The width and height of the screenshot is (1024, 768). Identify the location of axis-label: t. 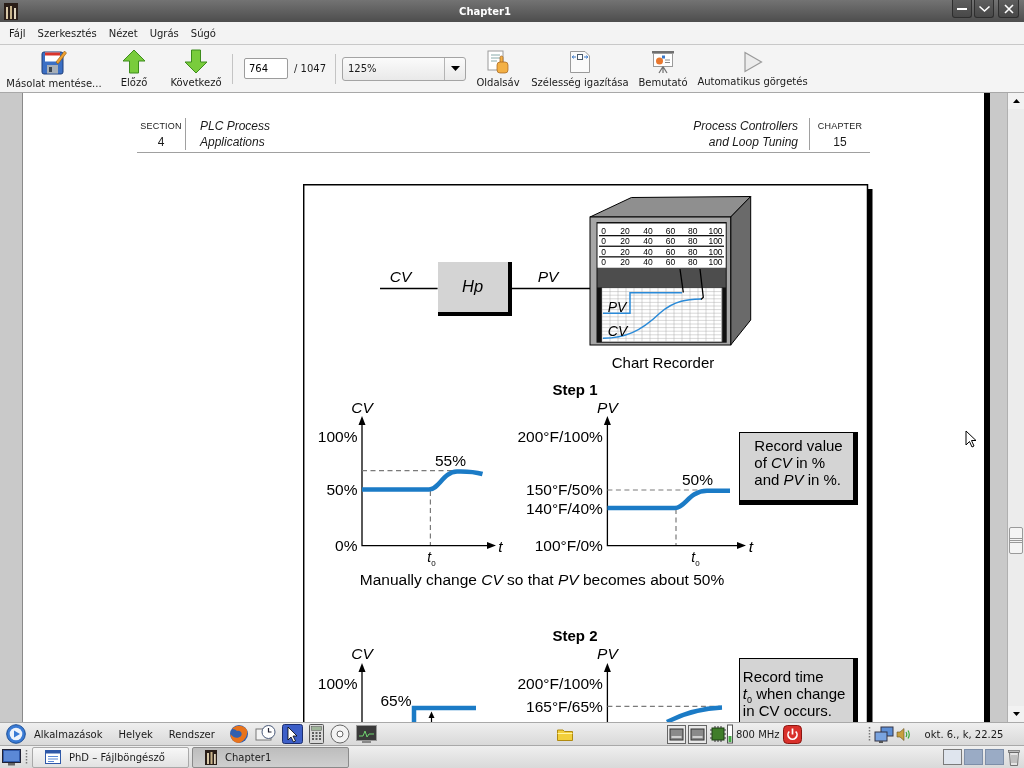
(500, 547).